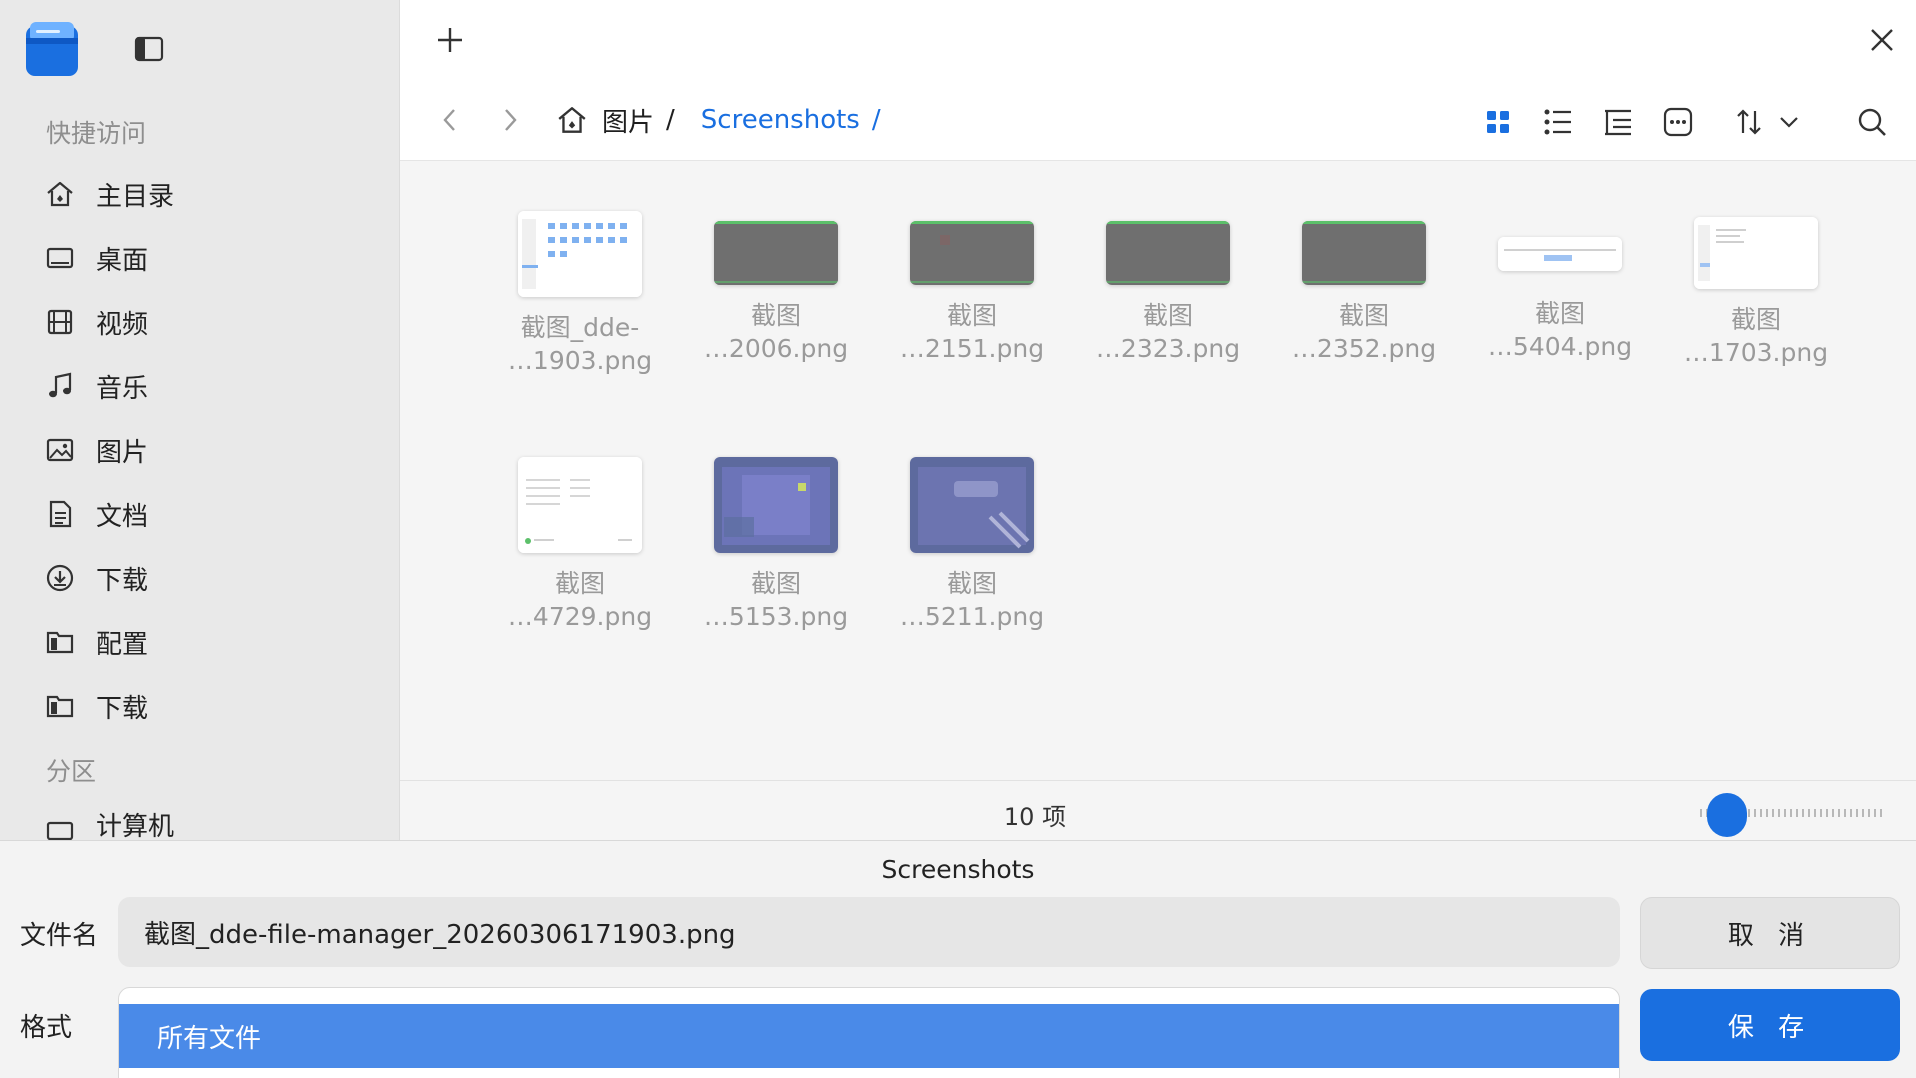  I want to click on chevron-left-icon, so click(449, 120).